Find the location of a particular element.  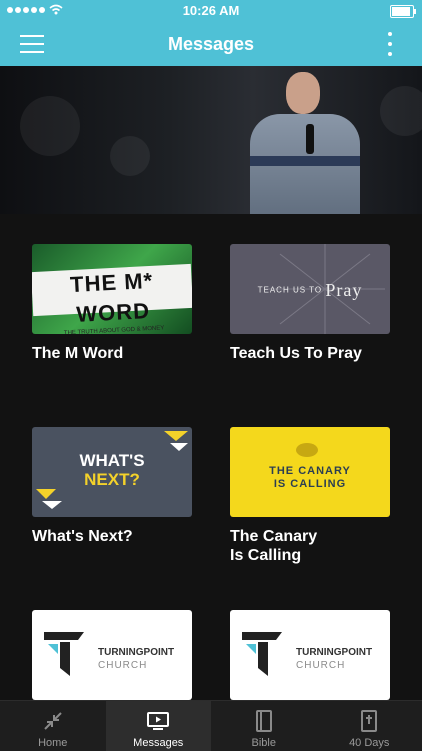

artwork-script-text: Pray is located at coordinates (343, 290).